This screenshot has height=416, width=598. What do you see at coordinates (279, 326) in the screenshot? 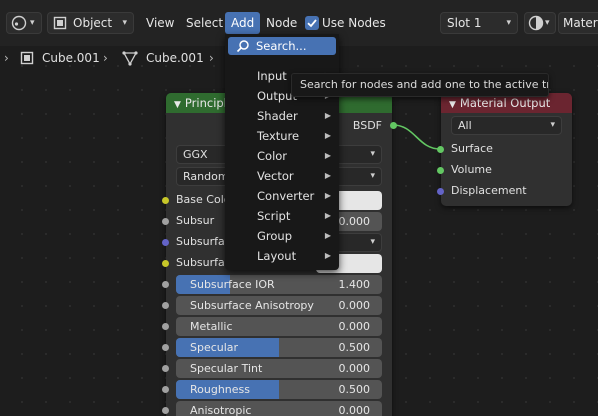
I see `slider-field: Metallic 0.000` at bounding box center [279, 326].